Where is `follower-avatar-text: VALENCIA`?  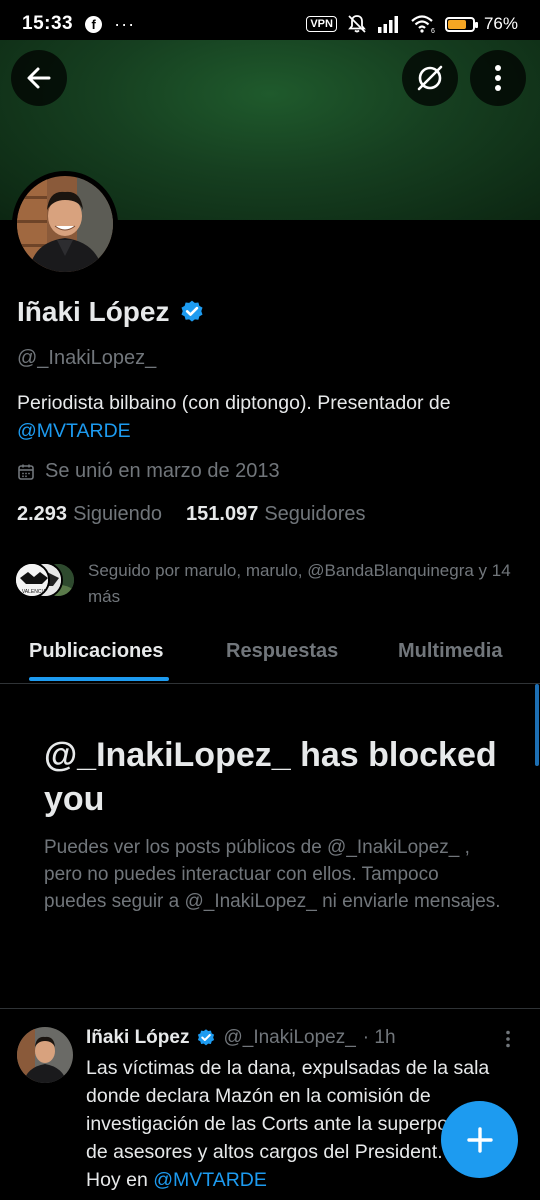 follower-avatar-text: VALENCIA is located at coordinates (34, 592).